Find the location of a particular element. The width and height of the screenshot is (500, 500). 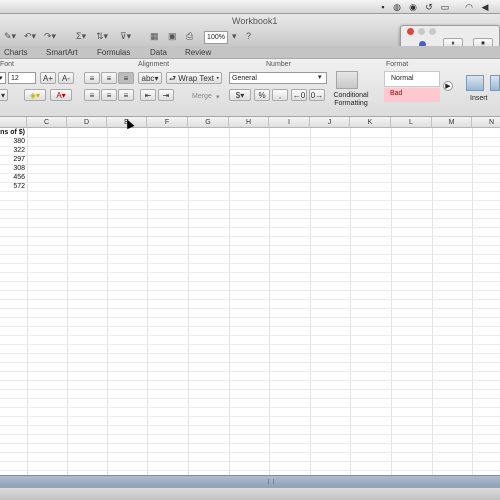

tab-charts: Charts is located at coordinates (16, 52).